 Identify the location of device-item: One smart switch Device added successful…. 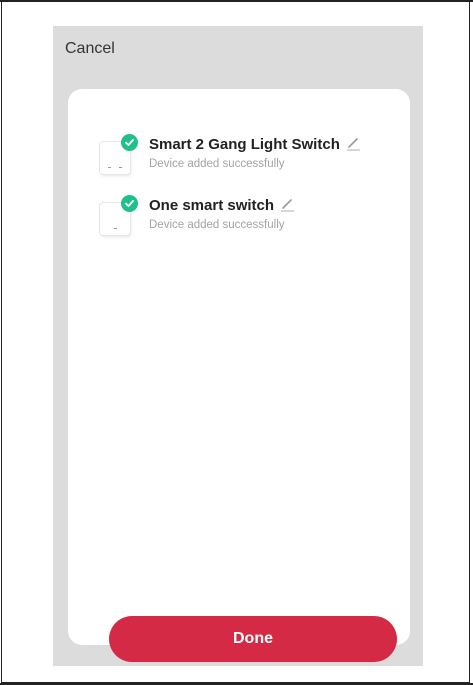
(245, 218).